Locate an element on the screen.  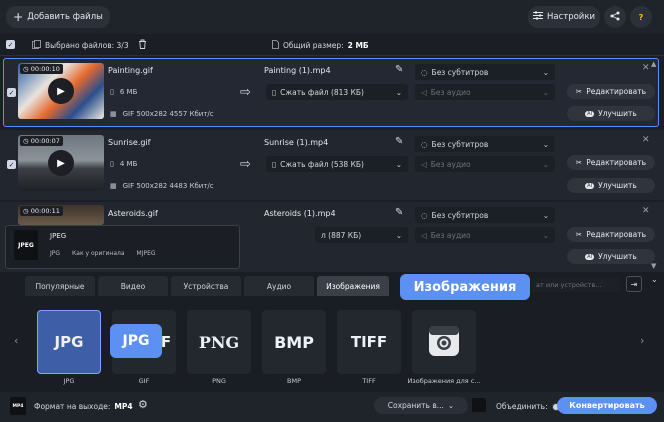
help-button: ? is located at coordinates (641, 17).